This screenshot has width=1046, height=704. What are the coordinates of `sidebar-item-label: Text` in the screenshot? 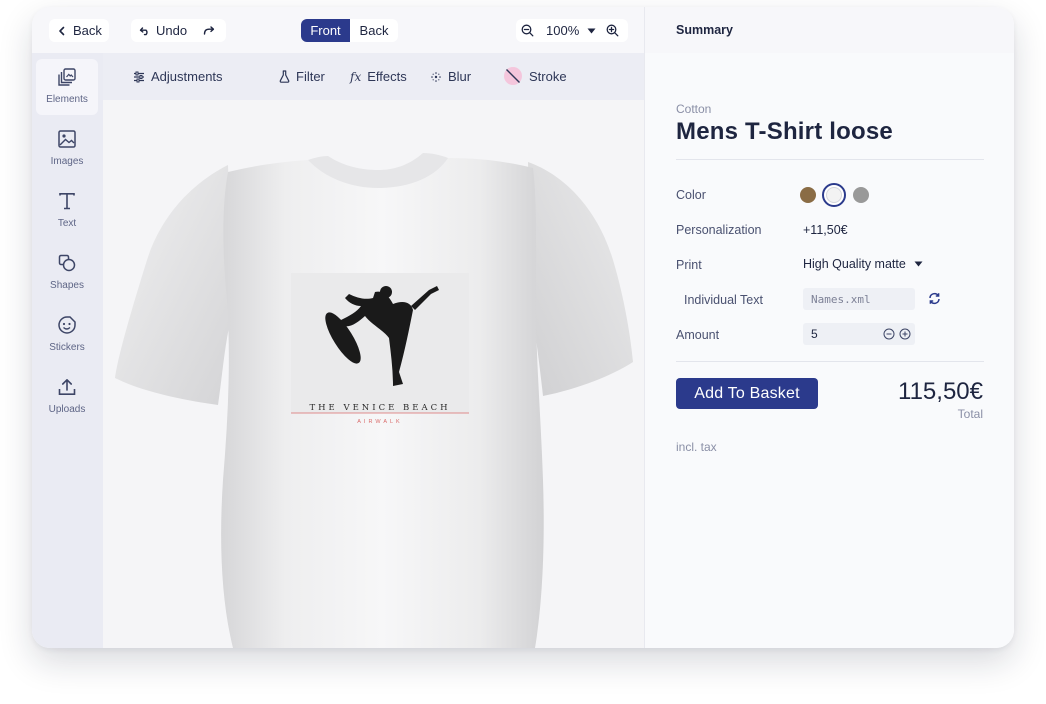 It's located at (67, 223).